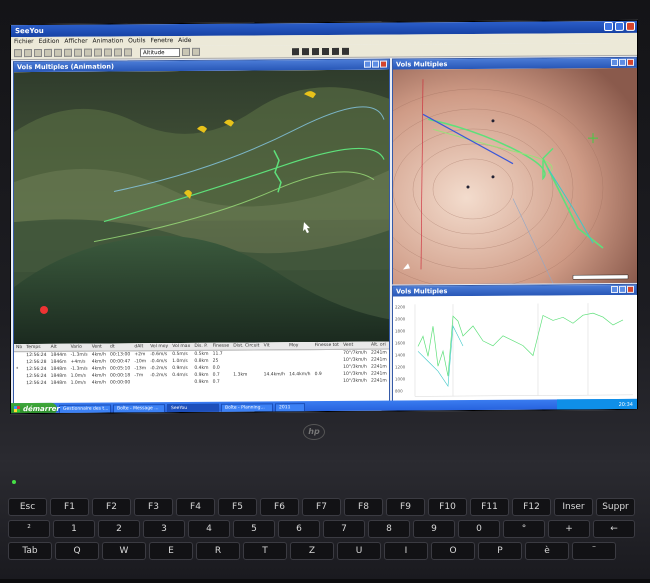  Describe the element at coordinates (406, 551) in the screenshot. I see `key: I` at that location.